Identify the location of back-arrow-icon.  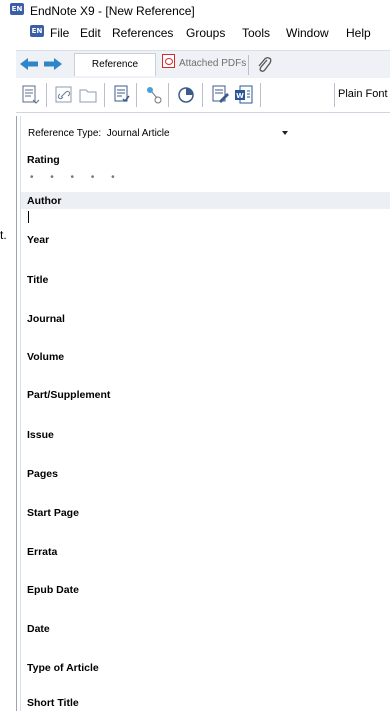
(29, 64).